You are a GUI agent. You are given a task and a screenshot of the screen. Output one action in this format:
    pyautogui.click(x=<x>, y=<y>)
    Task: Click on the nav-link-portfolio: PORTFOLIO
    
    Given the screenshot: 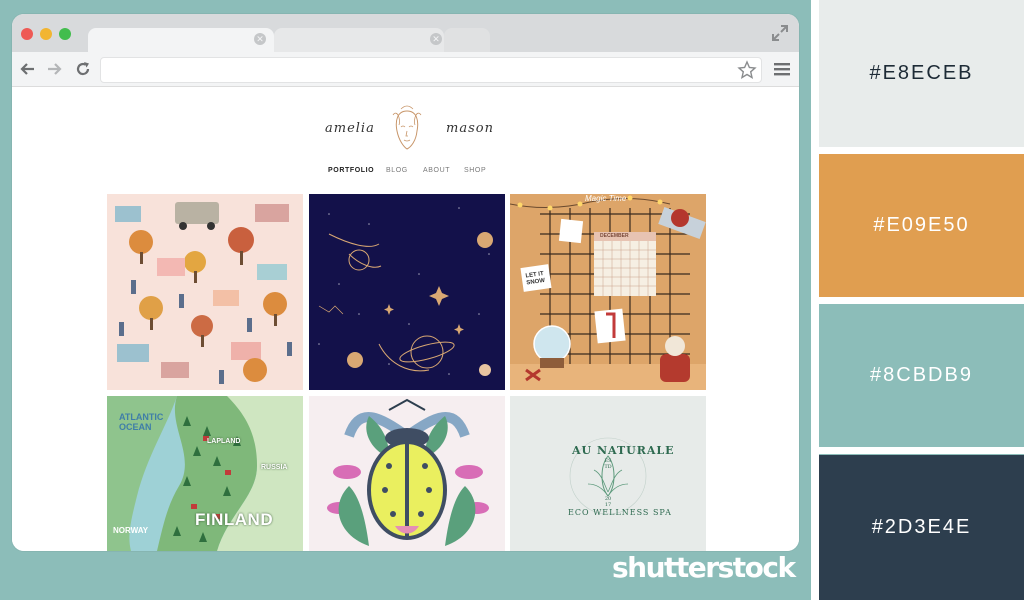 What is the action you would take?
    pyautogui.click(x=351, y=170)
    